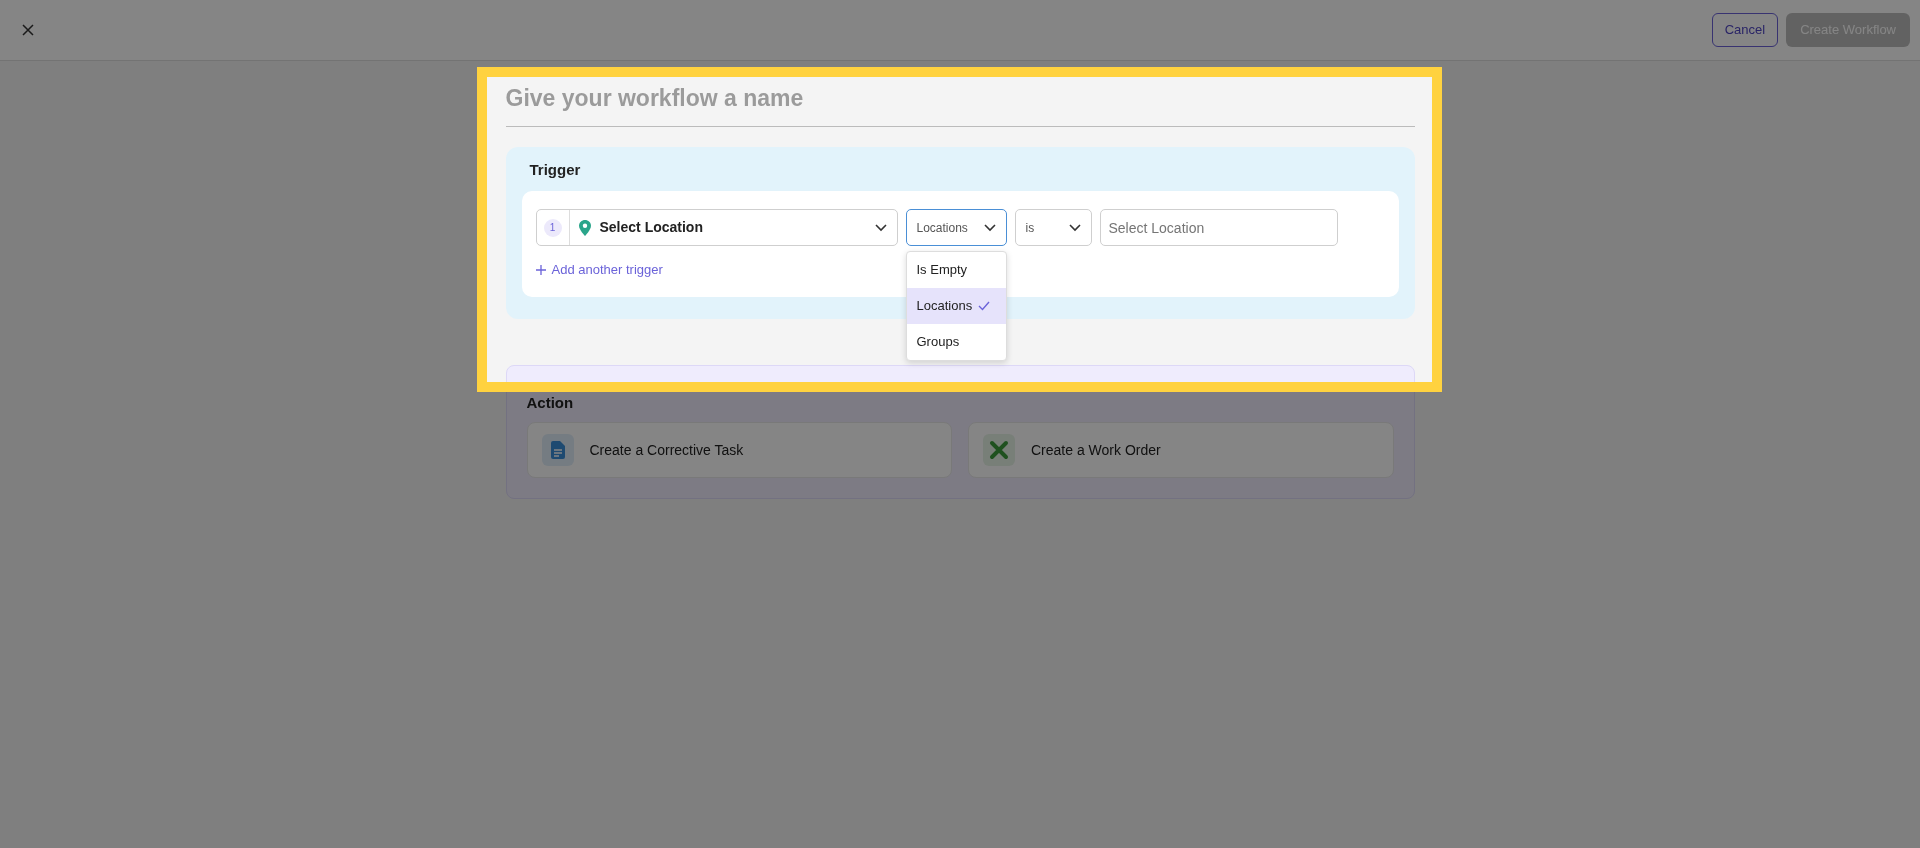  I want to click on select-value: Locations, so click(942, 228).